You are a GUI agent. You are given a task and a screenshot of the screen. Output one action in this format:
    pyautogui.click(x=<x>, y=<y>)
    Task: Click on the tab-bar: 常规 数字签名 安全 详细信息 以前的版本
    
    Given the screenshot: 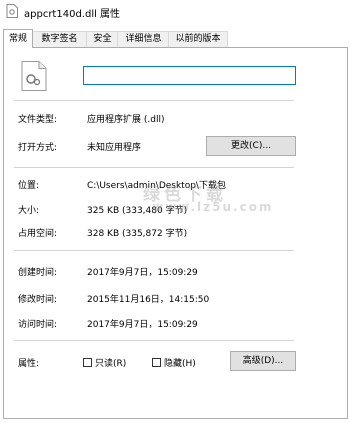 What is the action you would take?
    pyautogui.click(x=175, y=38)
    